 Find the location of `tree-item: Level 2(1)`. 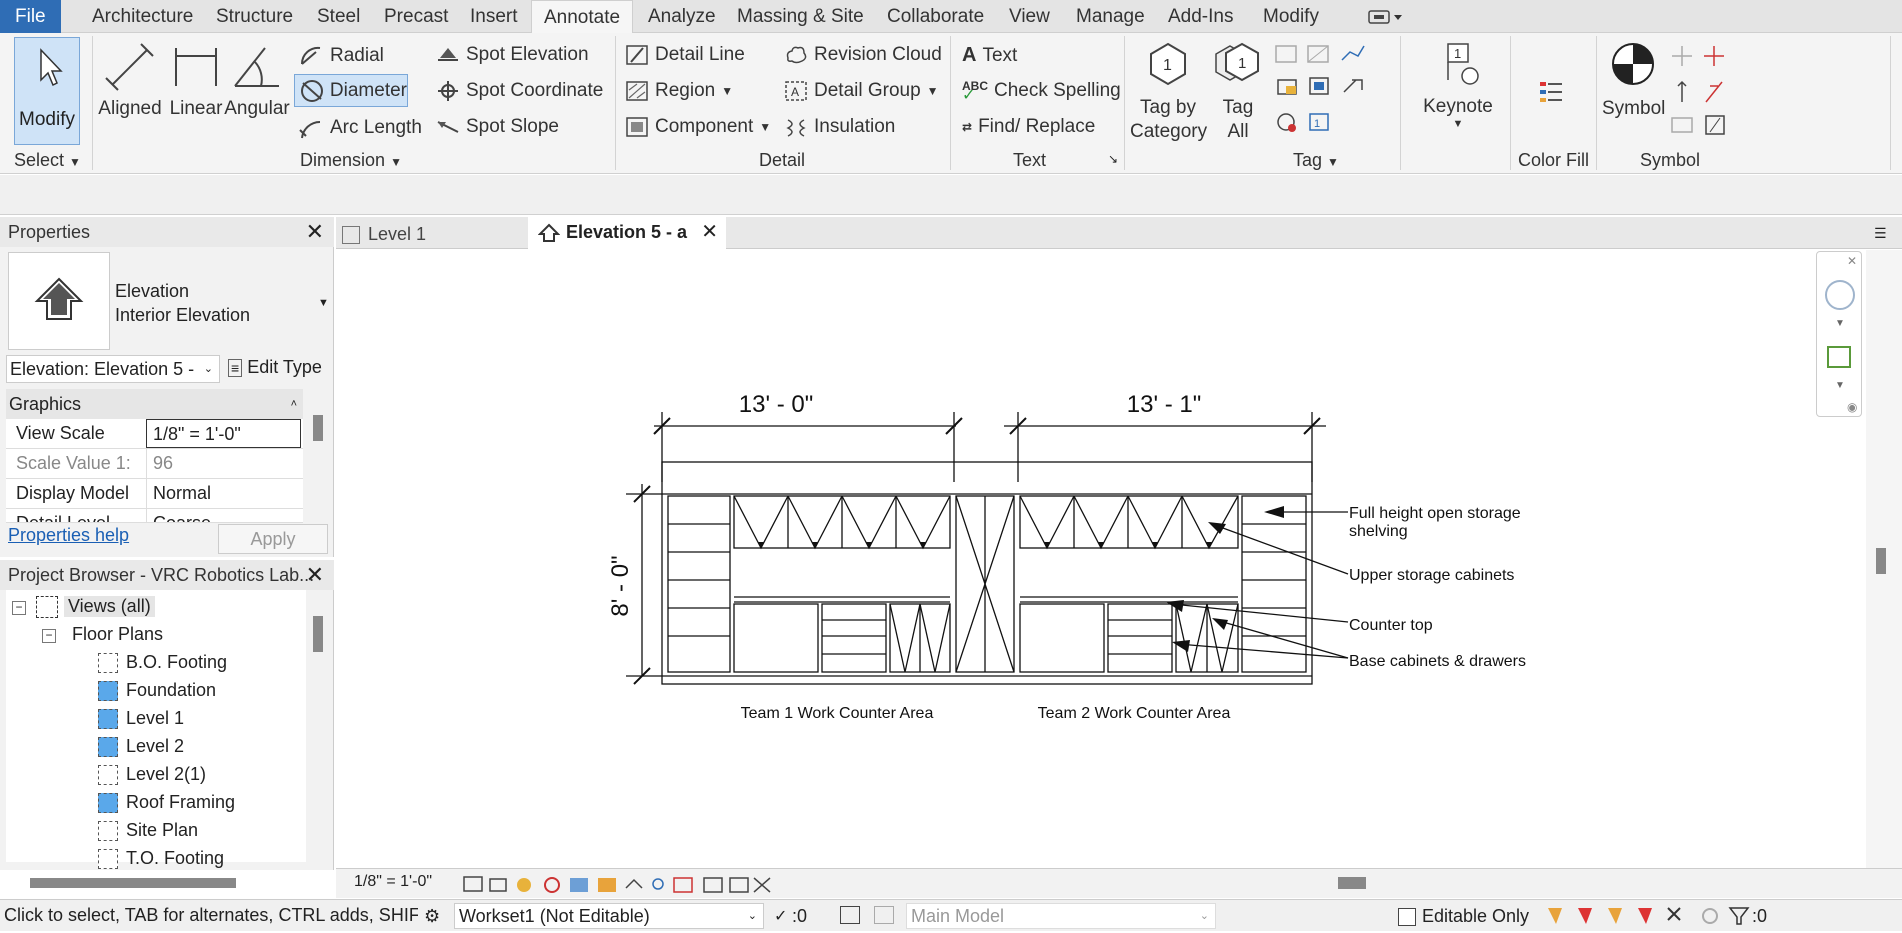

tree-item: Level 2(1) is located at coordinates (166, 774).